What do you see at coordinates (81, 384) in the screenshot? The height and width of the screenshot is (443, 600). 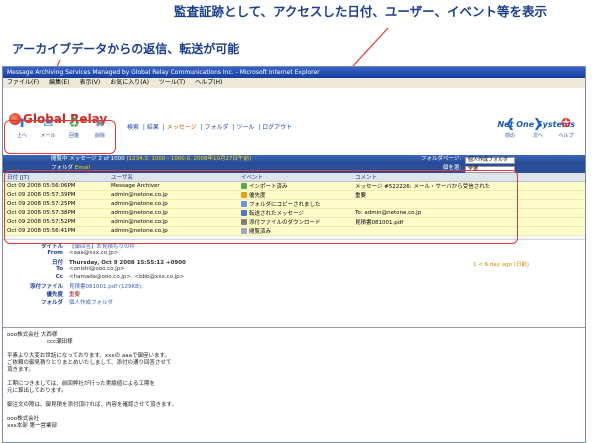 I see `body-line: 工期につきましては、前回弊社が行った実績値による工期を` at bounding box center [81, 384].